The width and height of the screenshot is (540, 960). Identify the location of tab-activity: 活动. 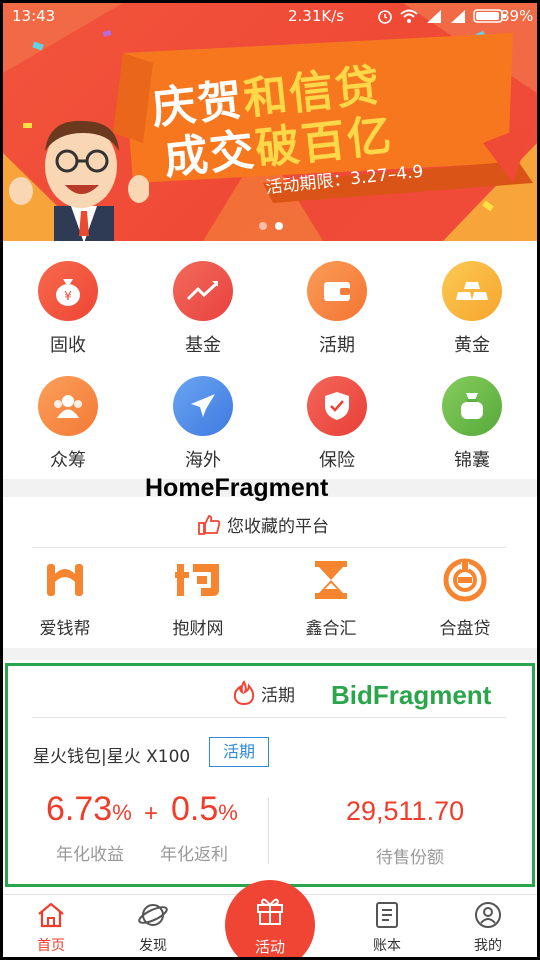
(270, 920).